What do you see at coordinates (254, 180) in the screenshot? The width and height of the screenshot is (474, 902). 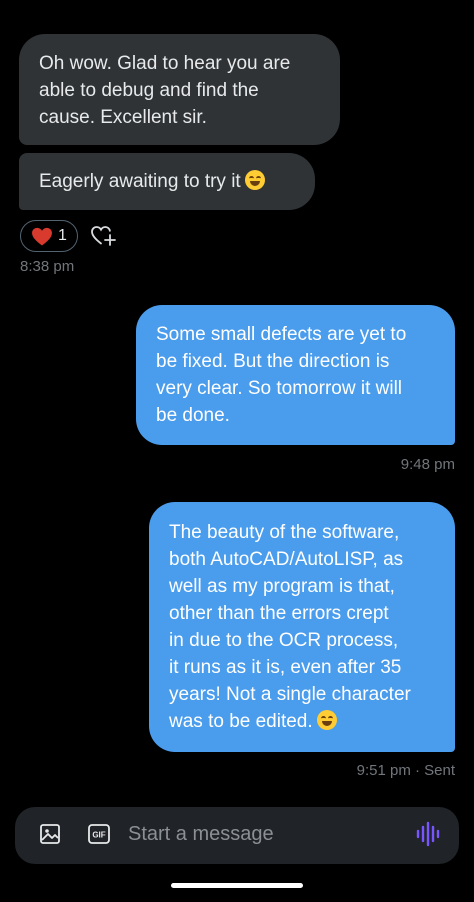 I see `smiling-face-icon` at bounding box center [254, 180].